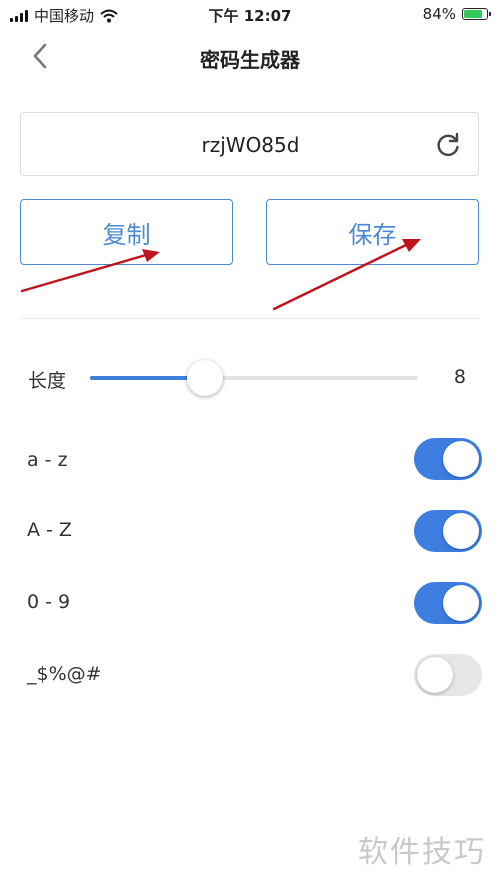  I want to click on option-lowercase-toggle, so click(448, 459).